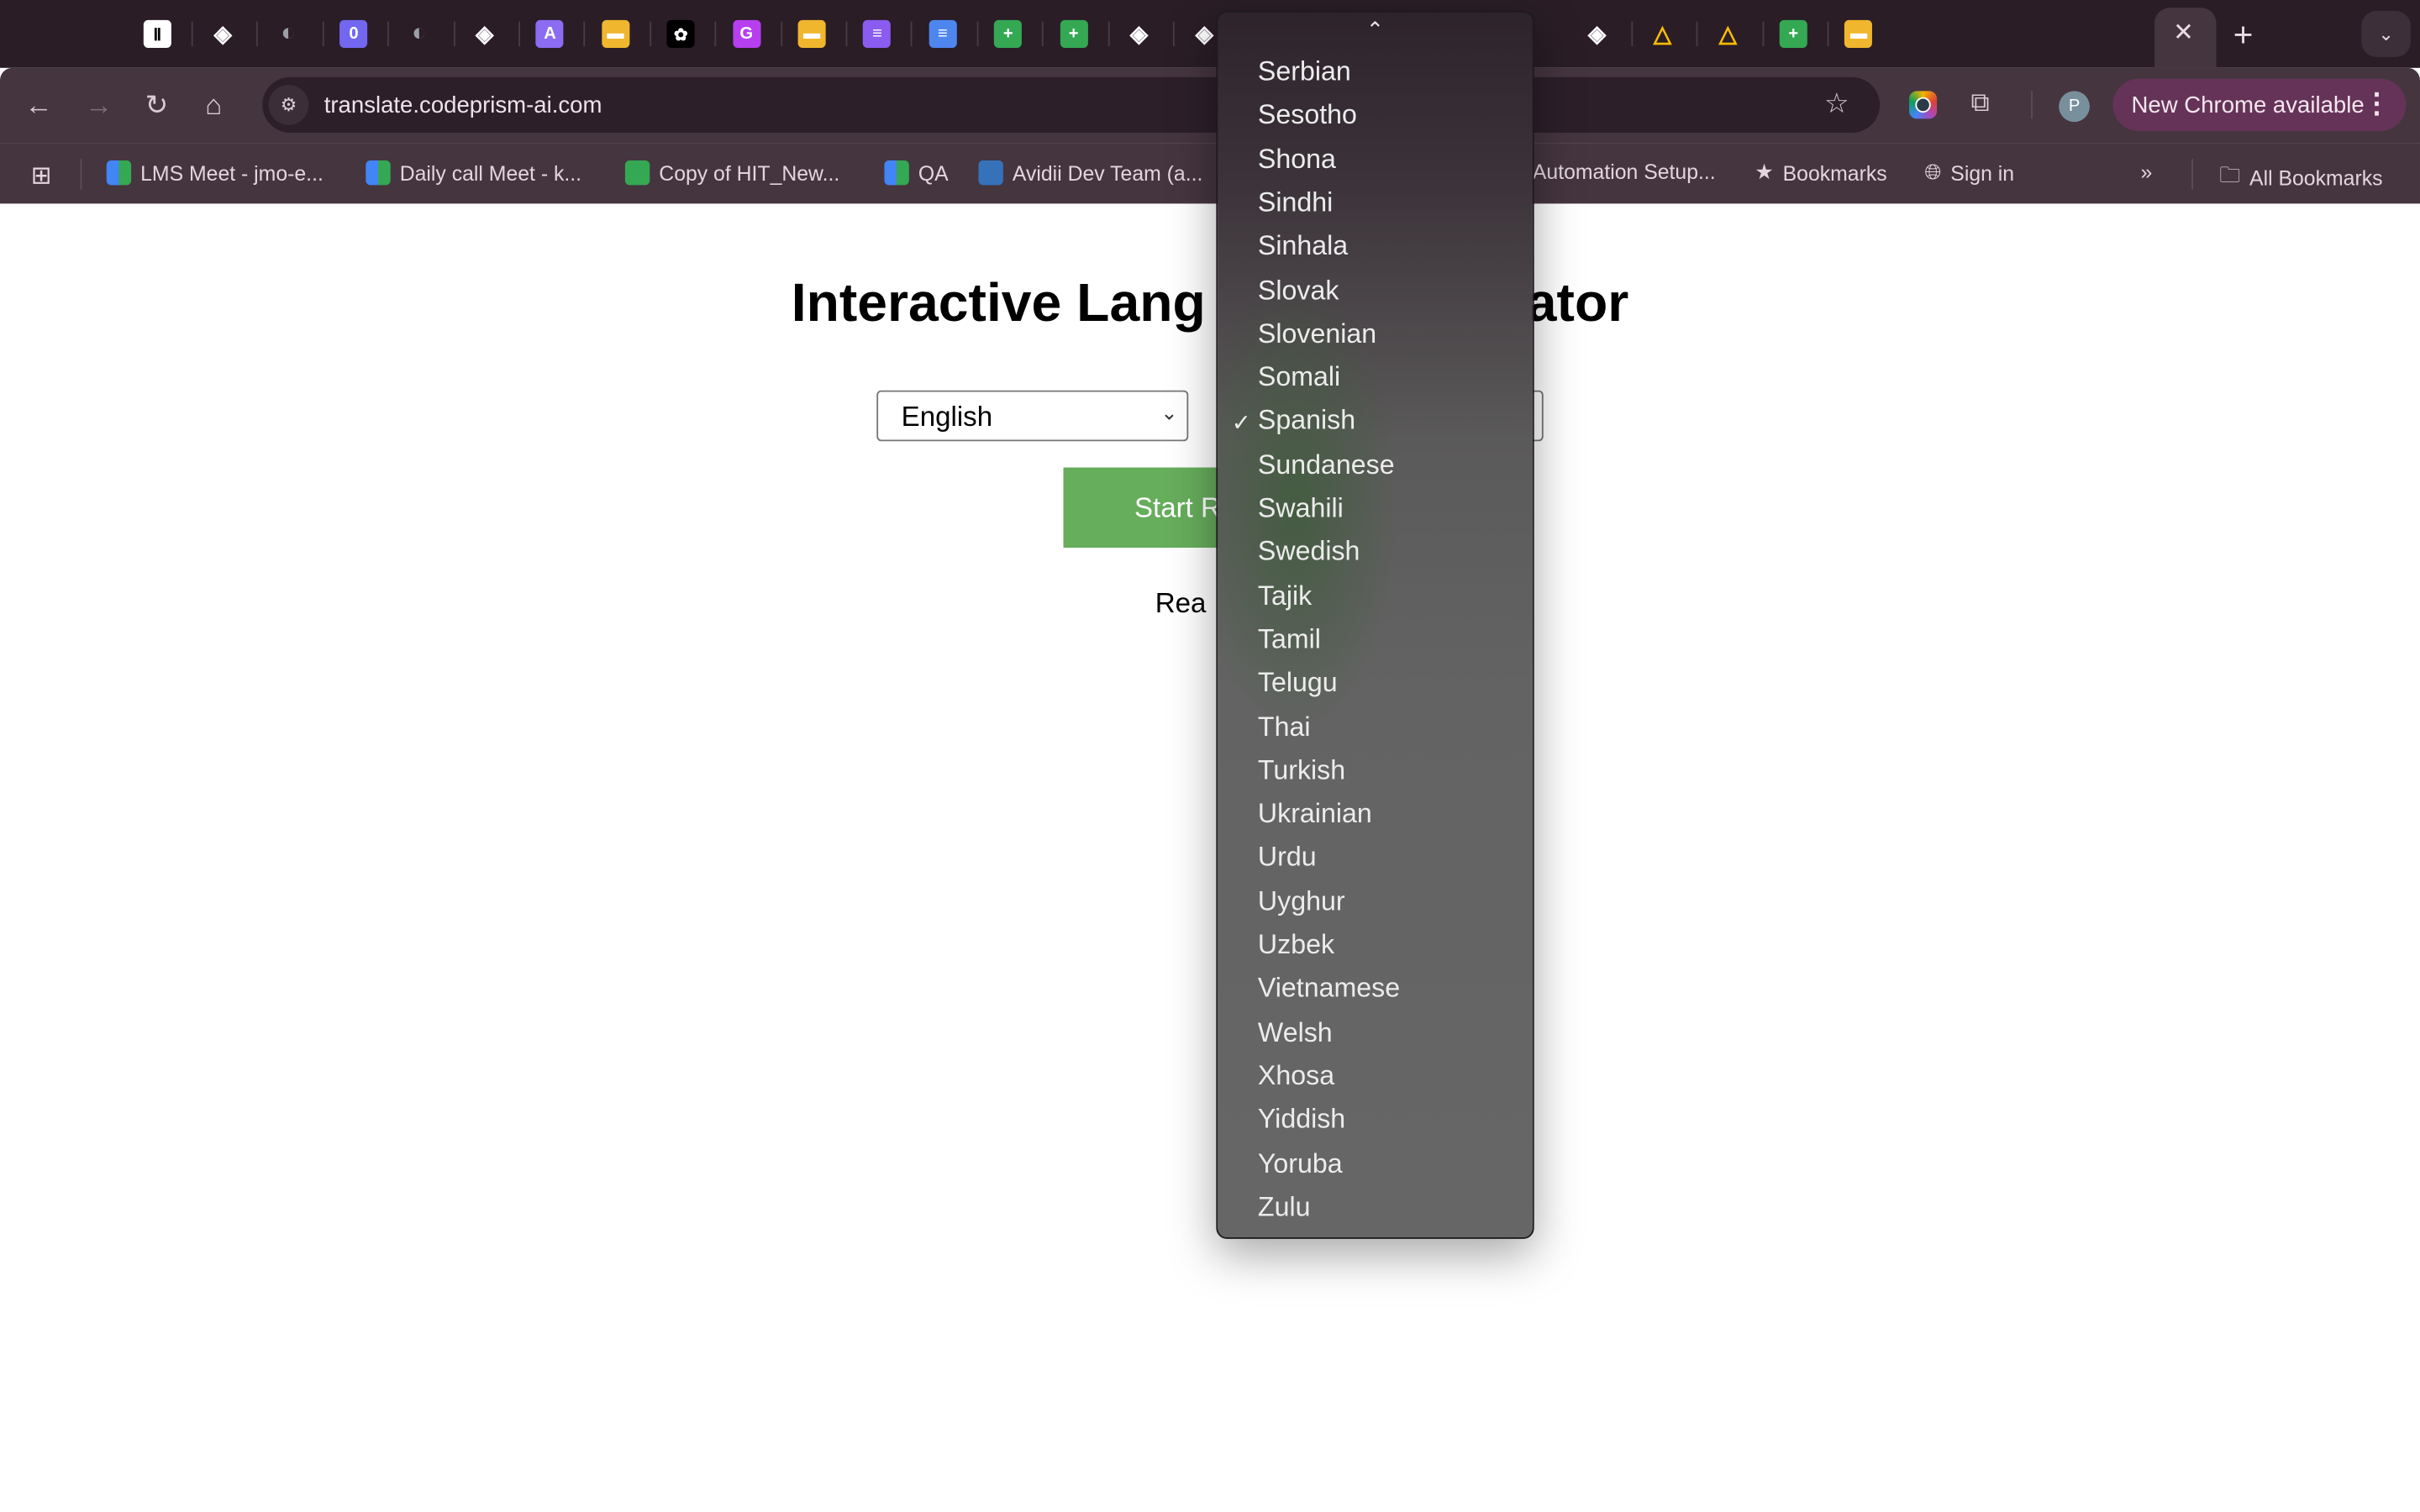 The height and width of the screenshot is (1512, 2420). What do you see at coordinates (1241, 424) in the screenshot?
I see `checkmark-icon: ✓` at bounding box center [1241, 424].